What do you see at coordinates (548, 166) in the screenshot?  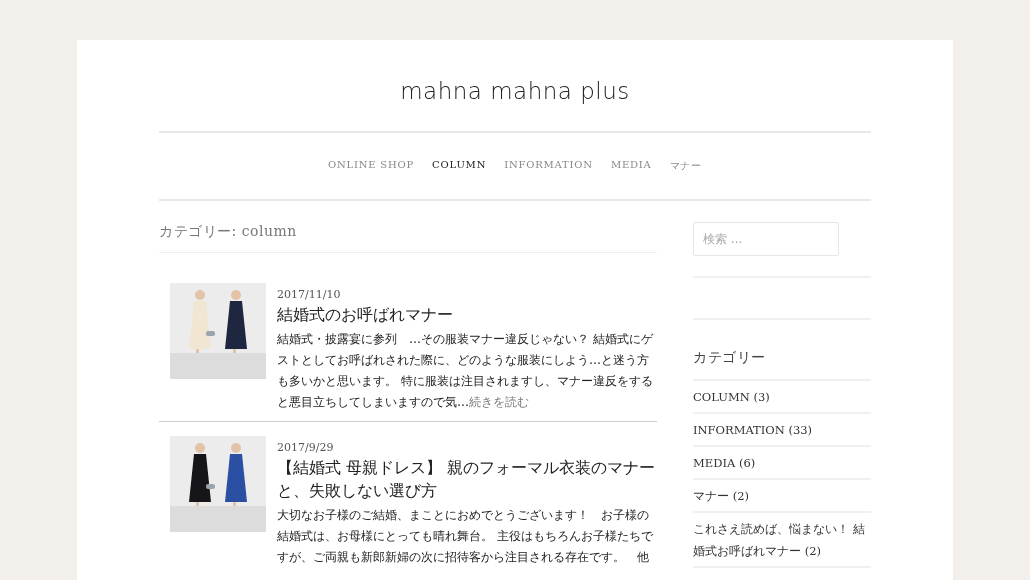 I see `nav-link: INFORMATION` at bounding box center [548, 166].